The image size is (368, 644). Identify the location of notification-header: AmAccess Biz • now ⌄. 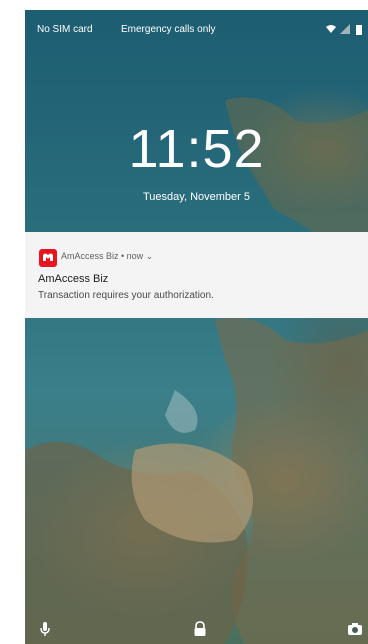
(107, 256).